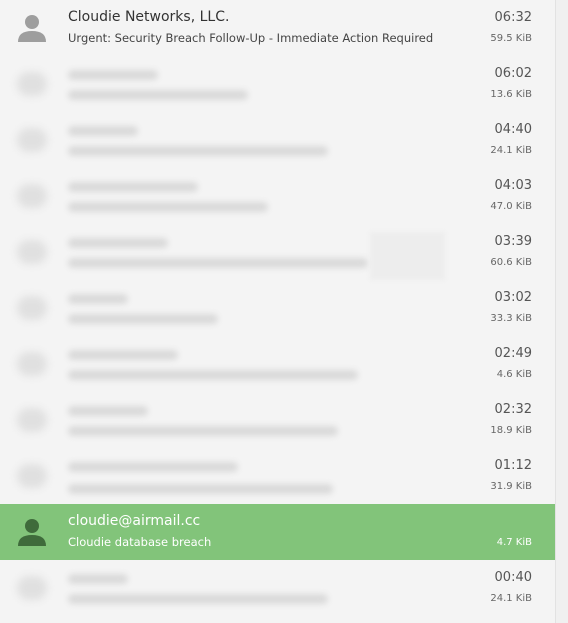  I want to click on message-row: 06:02 13.6 KiB, so click(278, 84).